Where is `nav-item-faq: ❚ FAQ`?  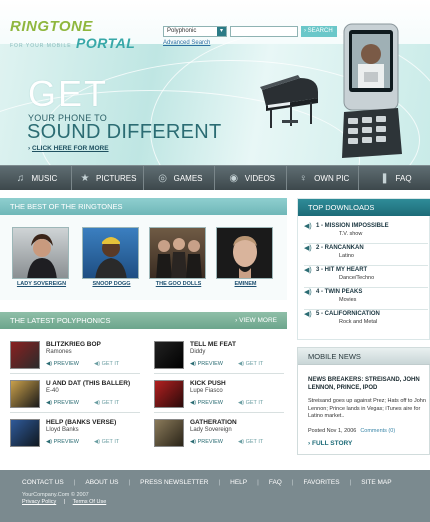 nav-item-faq: ❚ FAQ is located at coordinates (394, 178).